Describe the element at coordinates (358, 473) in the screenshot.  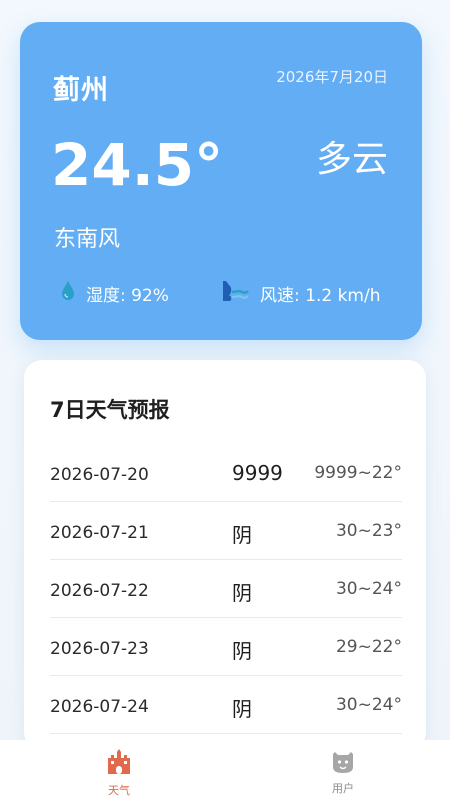
I see `forecast-temp-range: 9999~22°` at that location.